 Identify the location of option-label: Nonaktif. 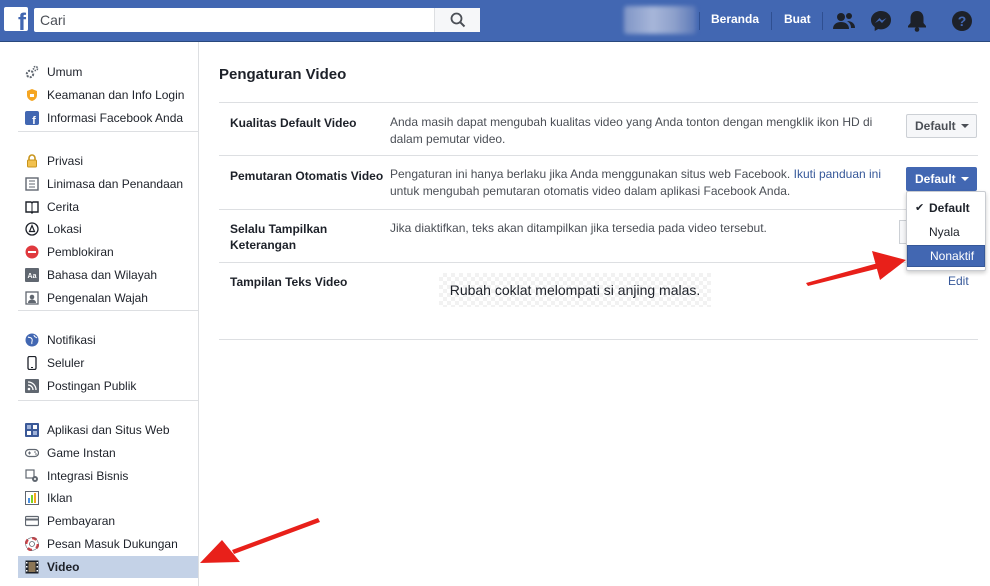
(952, 256).